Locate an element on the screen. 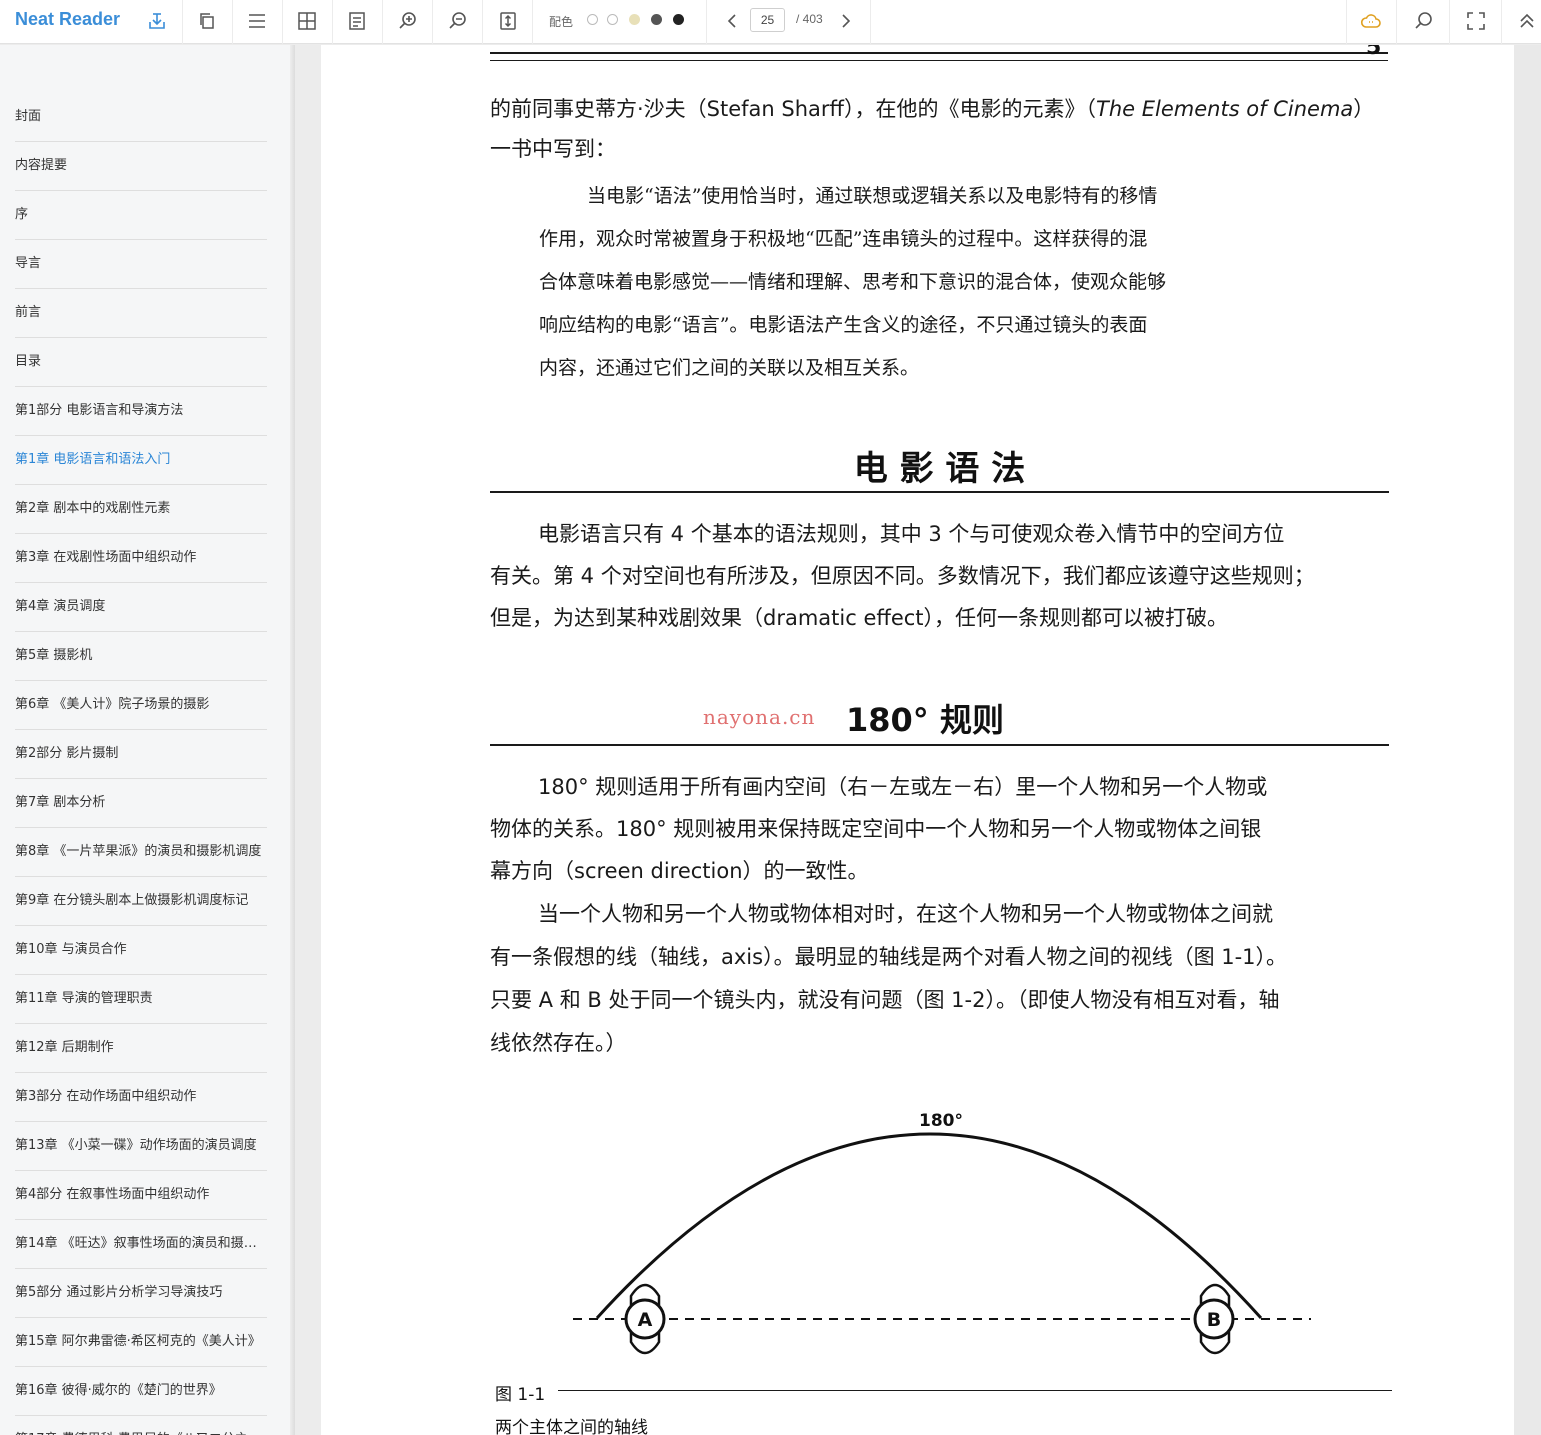 The height and width of the screenshot is (1435, 1541). toc-item: 前言 is located at coordinates (141, 314).